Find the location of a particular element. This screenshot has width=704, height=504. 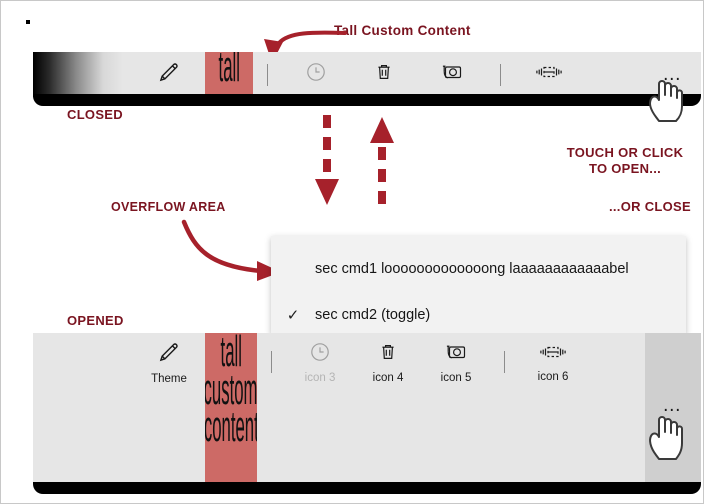

opened-item-icon-4: icon 4 is located at coordinates (388, 362).